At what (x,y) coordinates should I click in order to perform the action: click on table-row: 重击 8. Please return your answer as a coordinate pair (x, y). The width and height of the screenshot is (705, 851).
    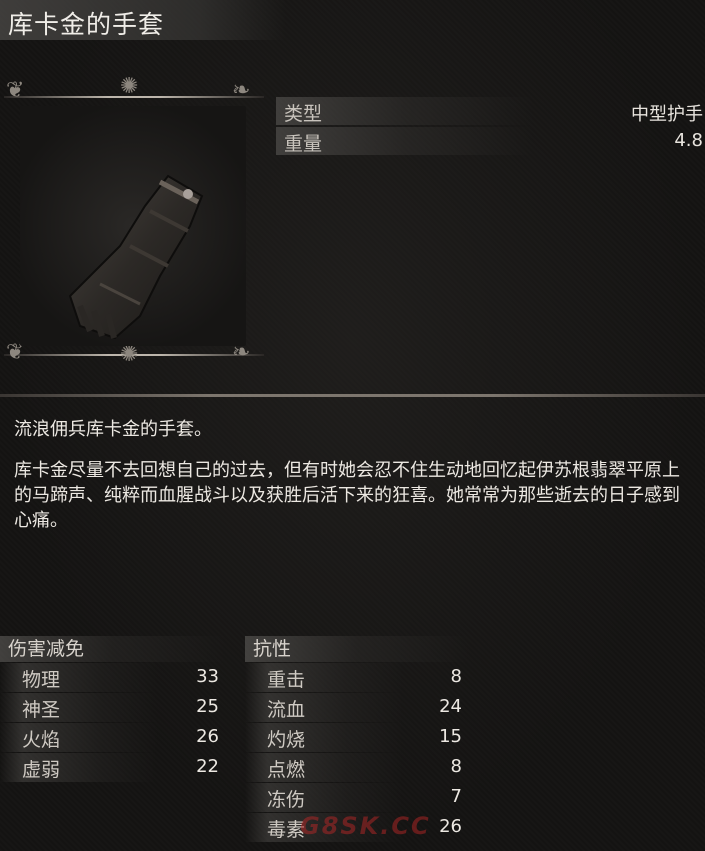
    Looking at the image, I should click on (357, 677).